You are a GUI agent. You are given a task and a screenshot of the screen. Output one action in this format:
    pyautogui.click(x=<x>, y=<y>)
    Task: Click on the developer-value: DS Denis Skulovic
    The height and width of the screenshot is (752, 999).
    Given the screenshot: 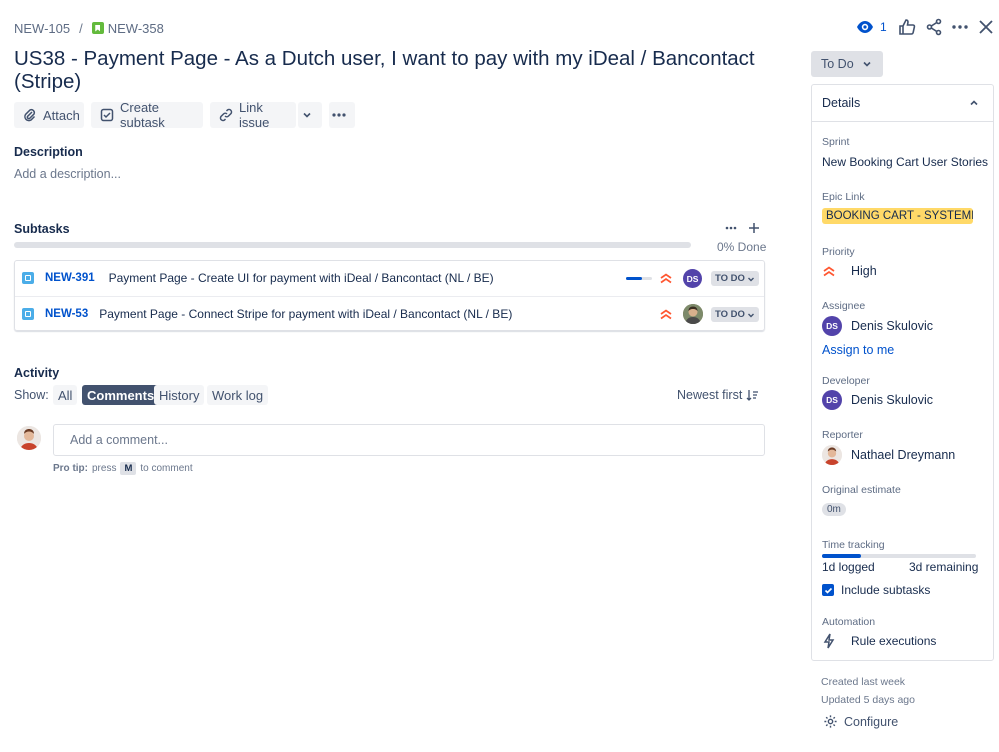 What is the action you would take?
    pyautogui.click(x=877, y=400)
    